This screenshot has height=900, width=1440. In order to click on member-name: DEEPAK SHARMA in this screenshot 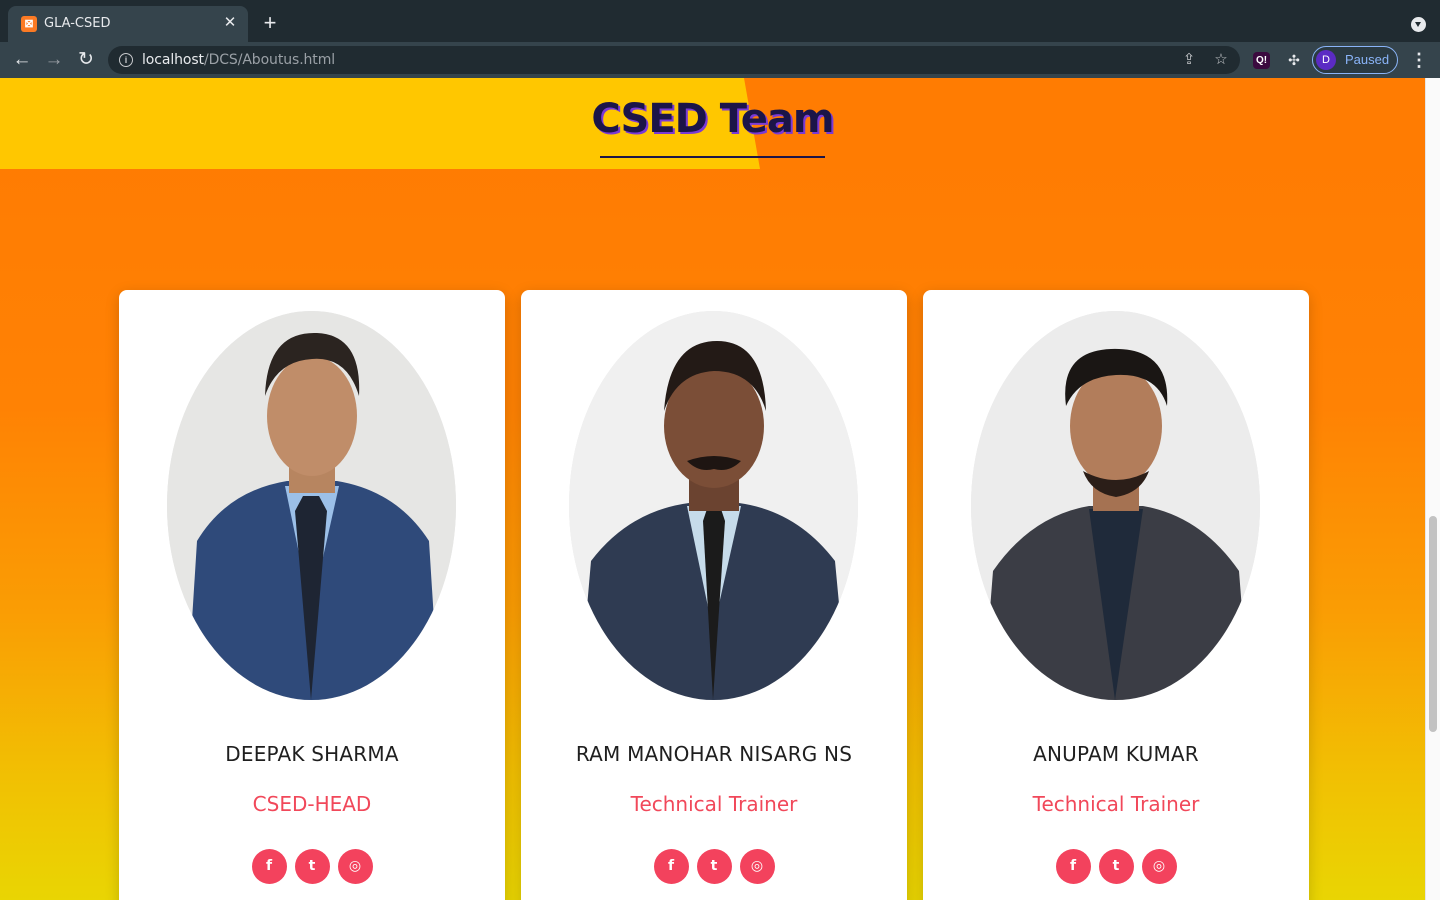, I will do `click(312, 754)`.